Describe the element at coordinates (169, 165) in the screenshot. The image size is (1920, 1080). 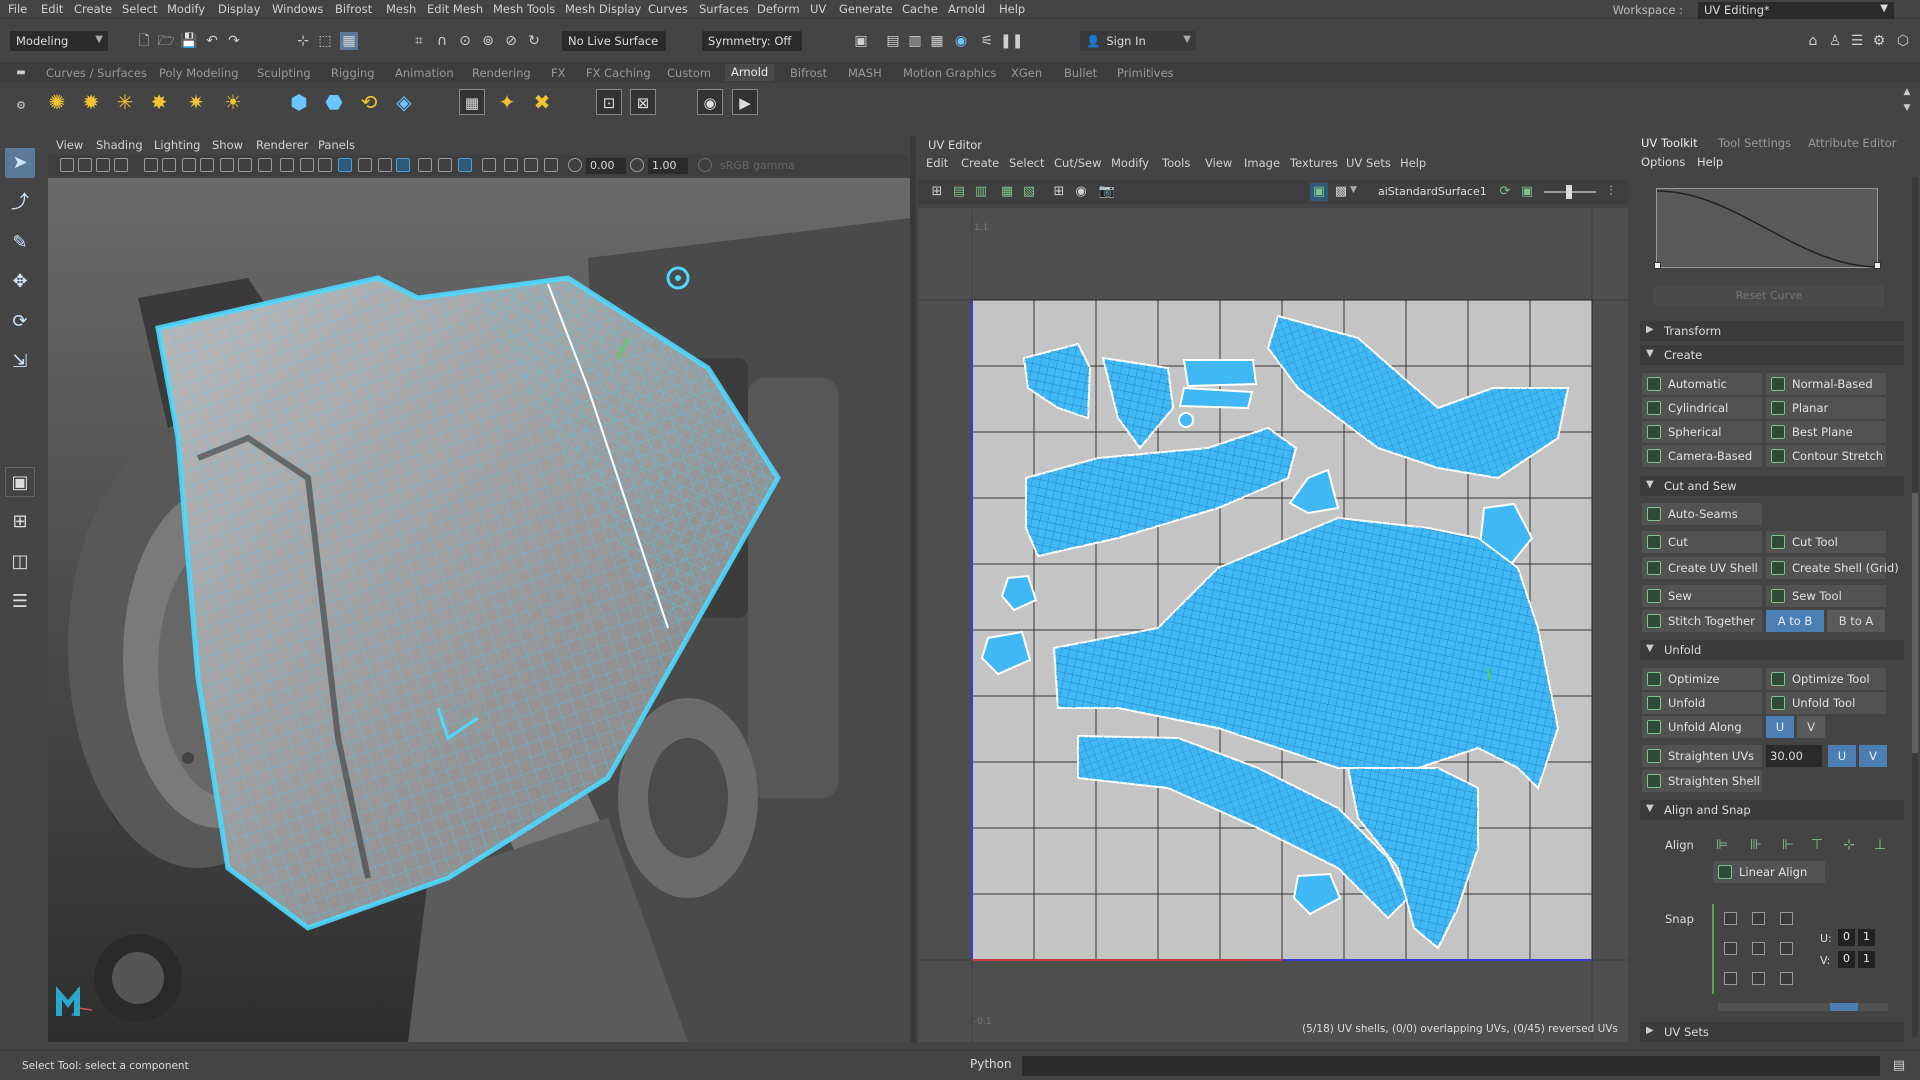
I see `film-gate-icon` at that location.